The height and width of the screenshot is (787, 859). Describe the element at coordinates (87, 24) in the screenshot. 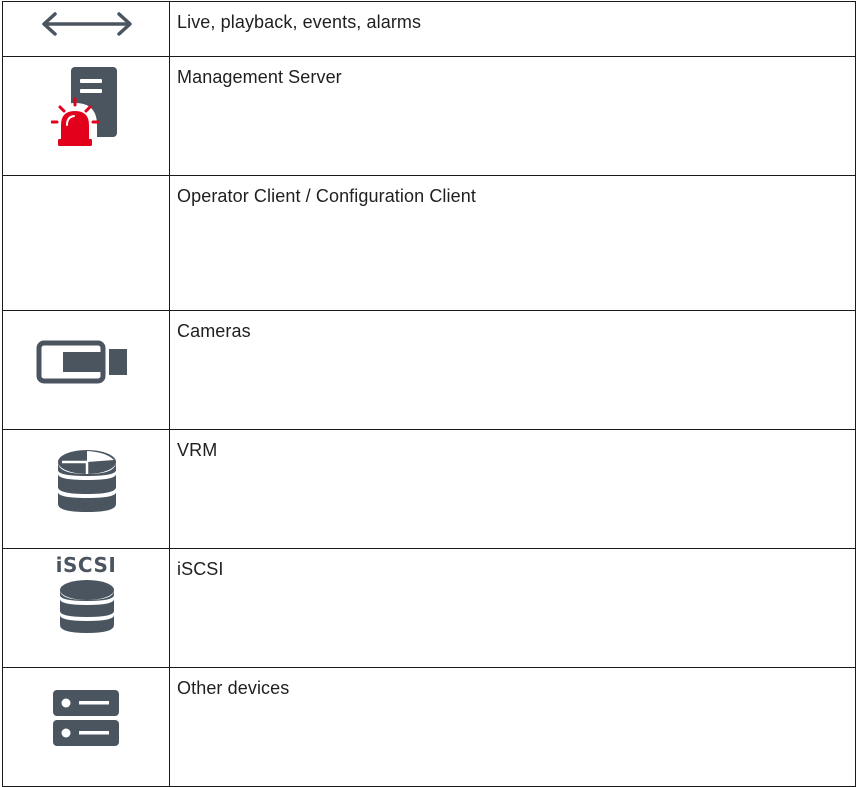

I see `double-arrow-icon` at that location.